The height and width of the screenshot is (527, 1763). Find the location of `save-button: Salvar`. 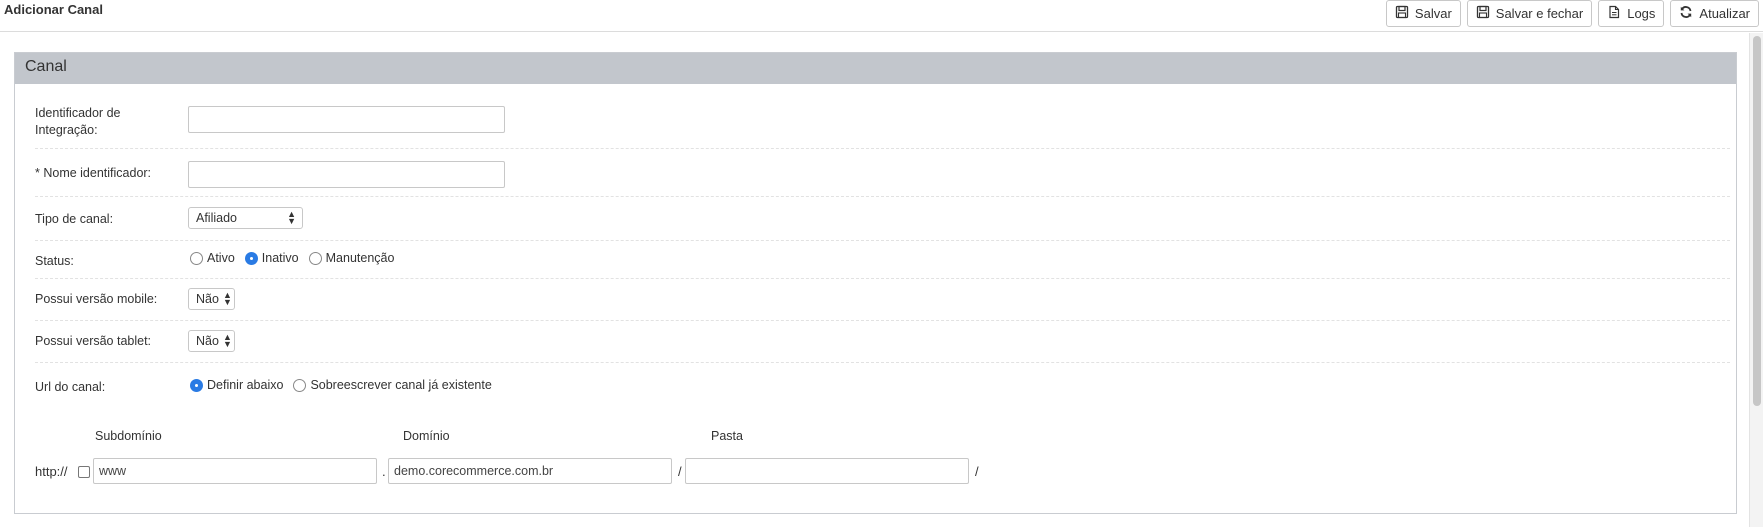

save-button: Salvar is located at coordinates (1423, 13).